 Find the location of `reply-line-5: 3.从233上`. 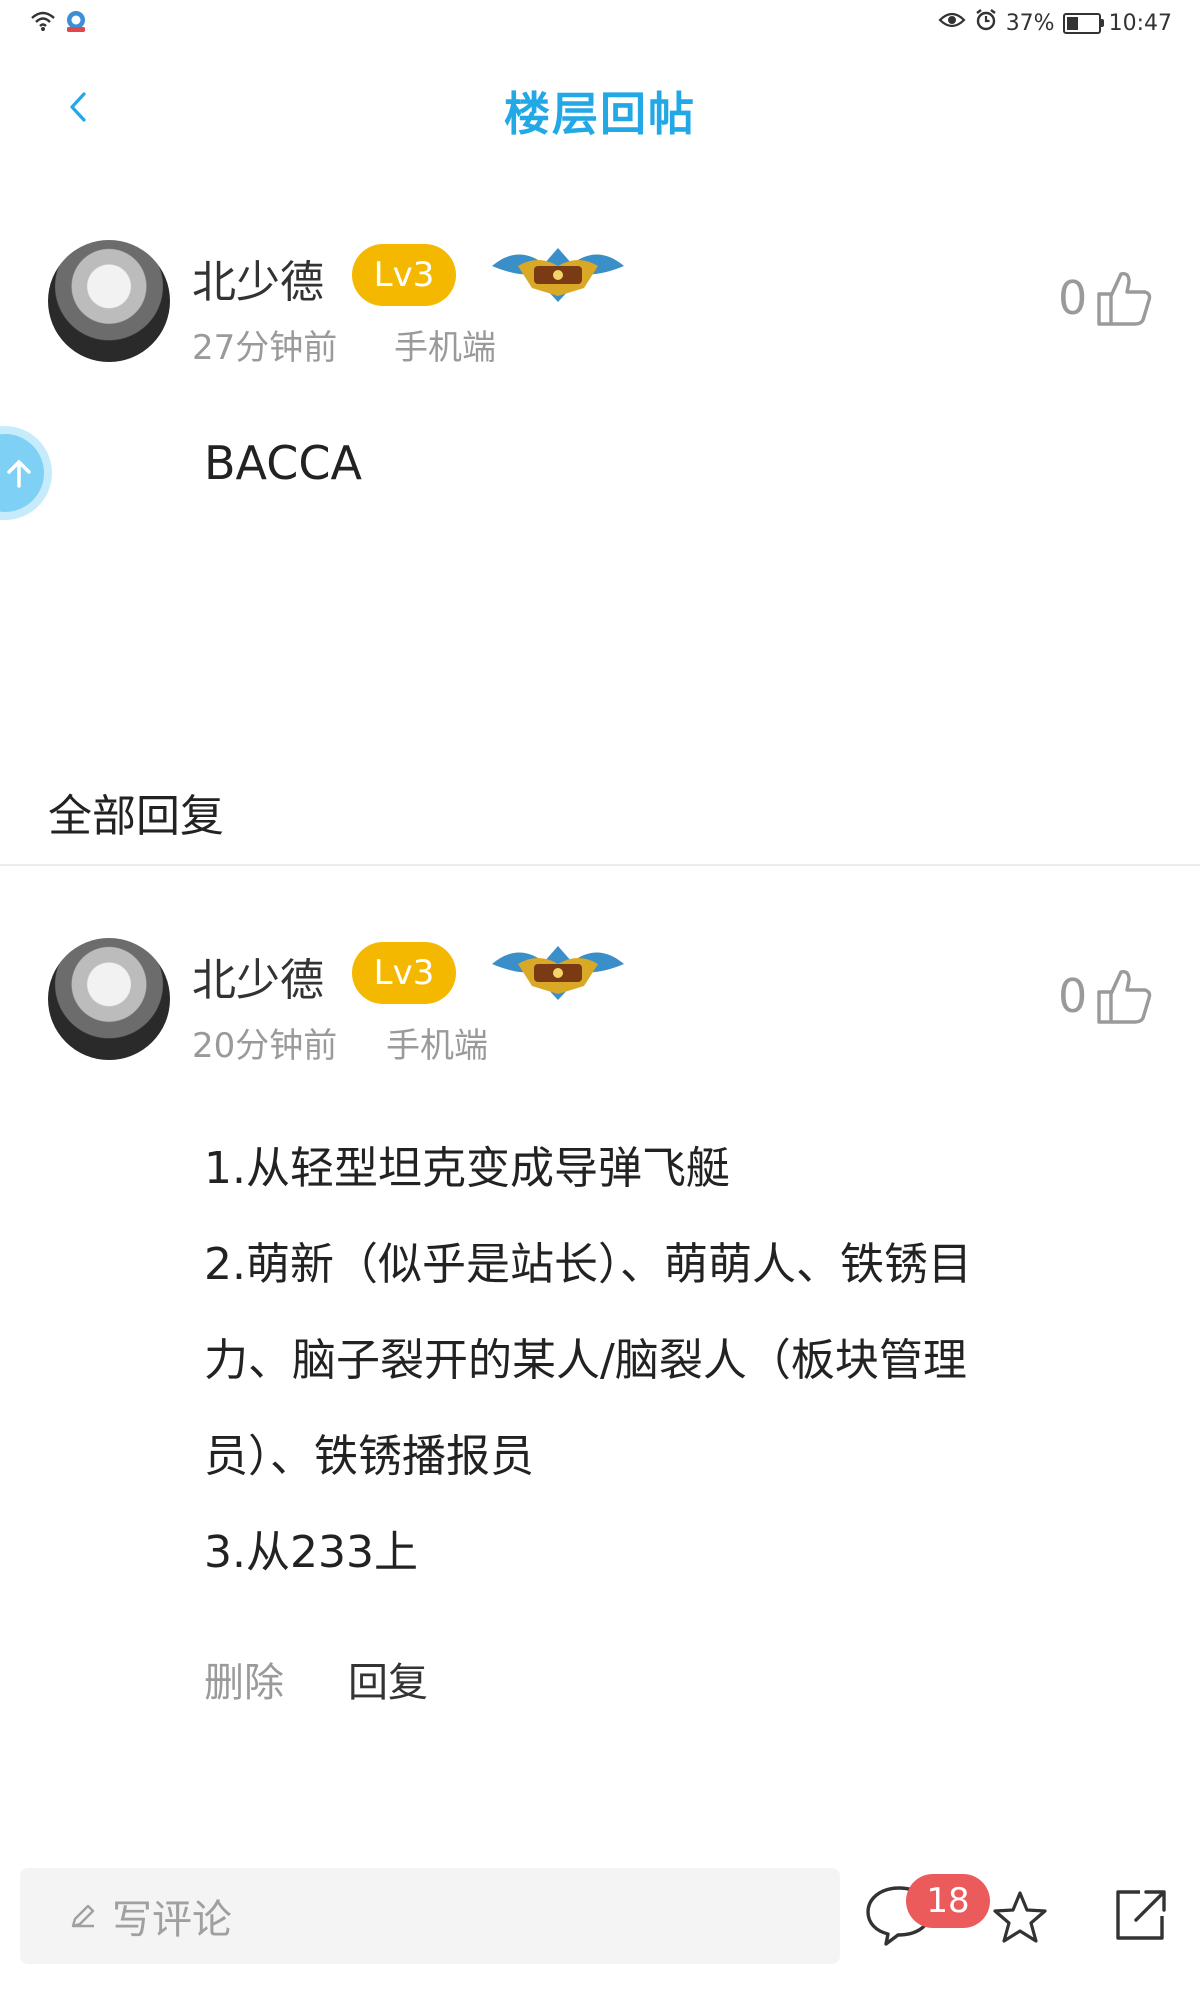

reply-line-5: 3.从233上 is located at coordinates (311, 1552).